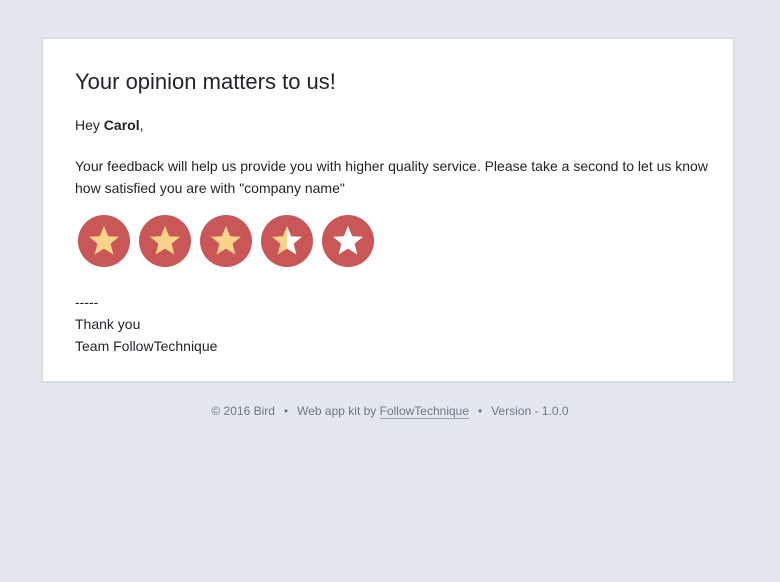  I want to click on half-star-icon, so click(287, 240).